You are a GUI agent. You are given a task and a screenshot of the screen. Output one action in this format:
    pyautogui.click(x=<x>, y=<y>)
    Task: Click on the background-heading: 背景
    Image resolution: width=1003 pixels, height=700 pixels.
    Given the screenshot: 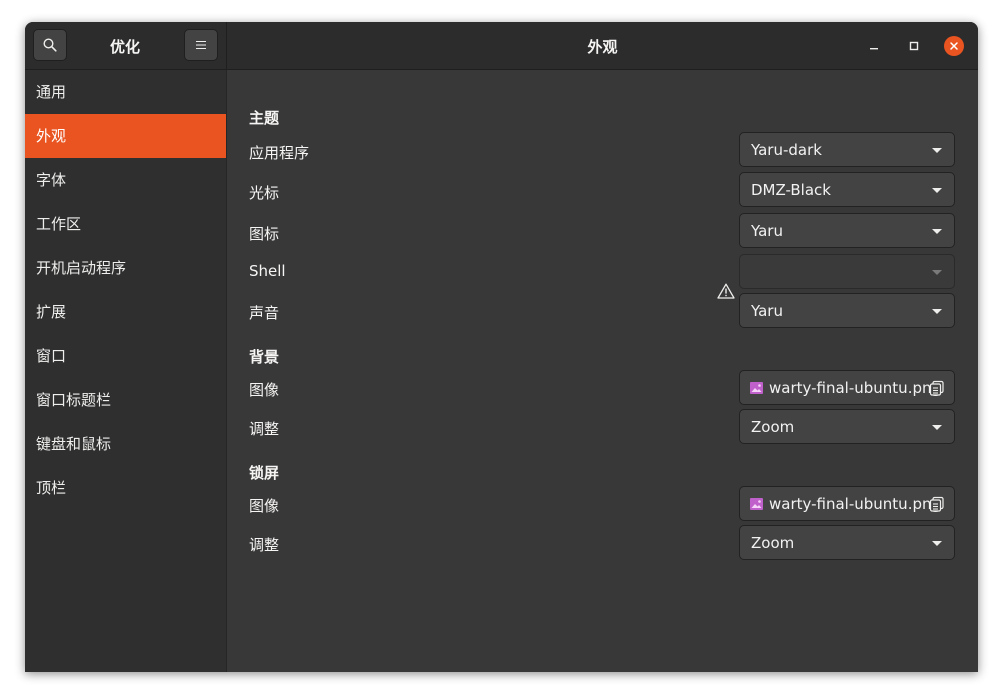 What is the action you would take?
    pyautogui.click(x=264, y=357)
    